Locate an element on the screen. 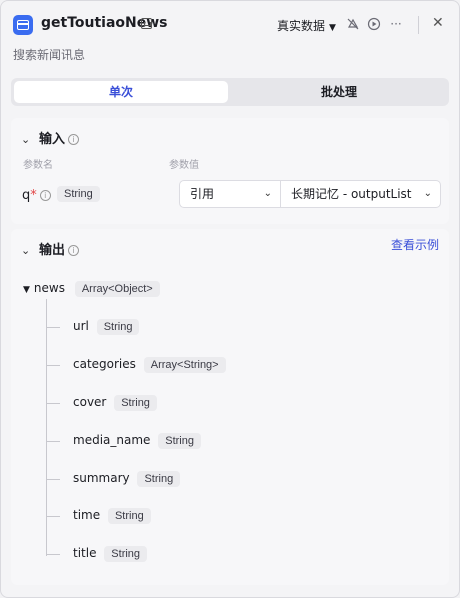  param-value-label: 长期记忆 - outputList is located at coordinates (351, 194).